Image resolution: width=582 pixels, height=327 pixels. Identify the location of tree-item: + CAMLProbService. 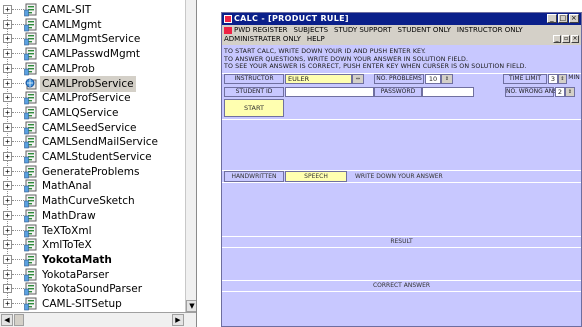
(90, 83).